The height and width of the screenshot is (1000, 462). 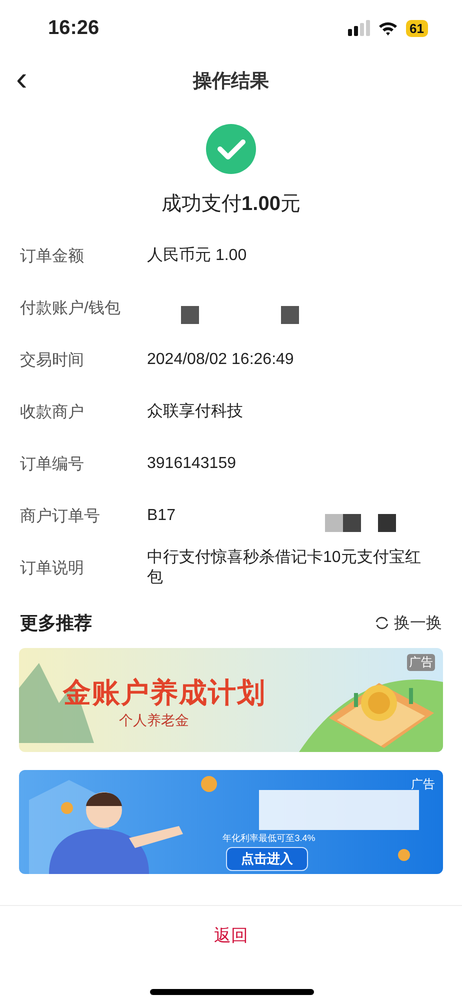 What do you see at coordinates (71, 308) in the screenshot?
I see `detail-label: 付款账户/钱包` at bounding box center [71, 308].